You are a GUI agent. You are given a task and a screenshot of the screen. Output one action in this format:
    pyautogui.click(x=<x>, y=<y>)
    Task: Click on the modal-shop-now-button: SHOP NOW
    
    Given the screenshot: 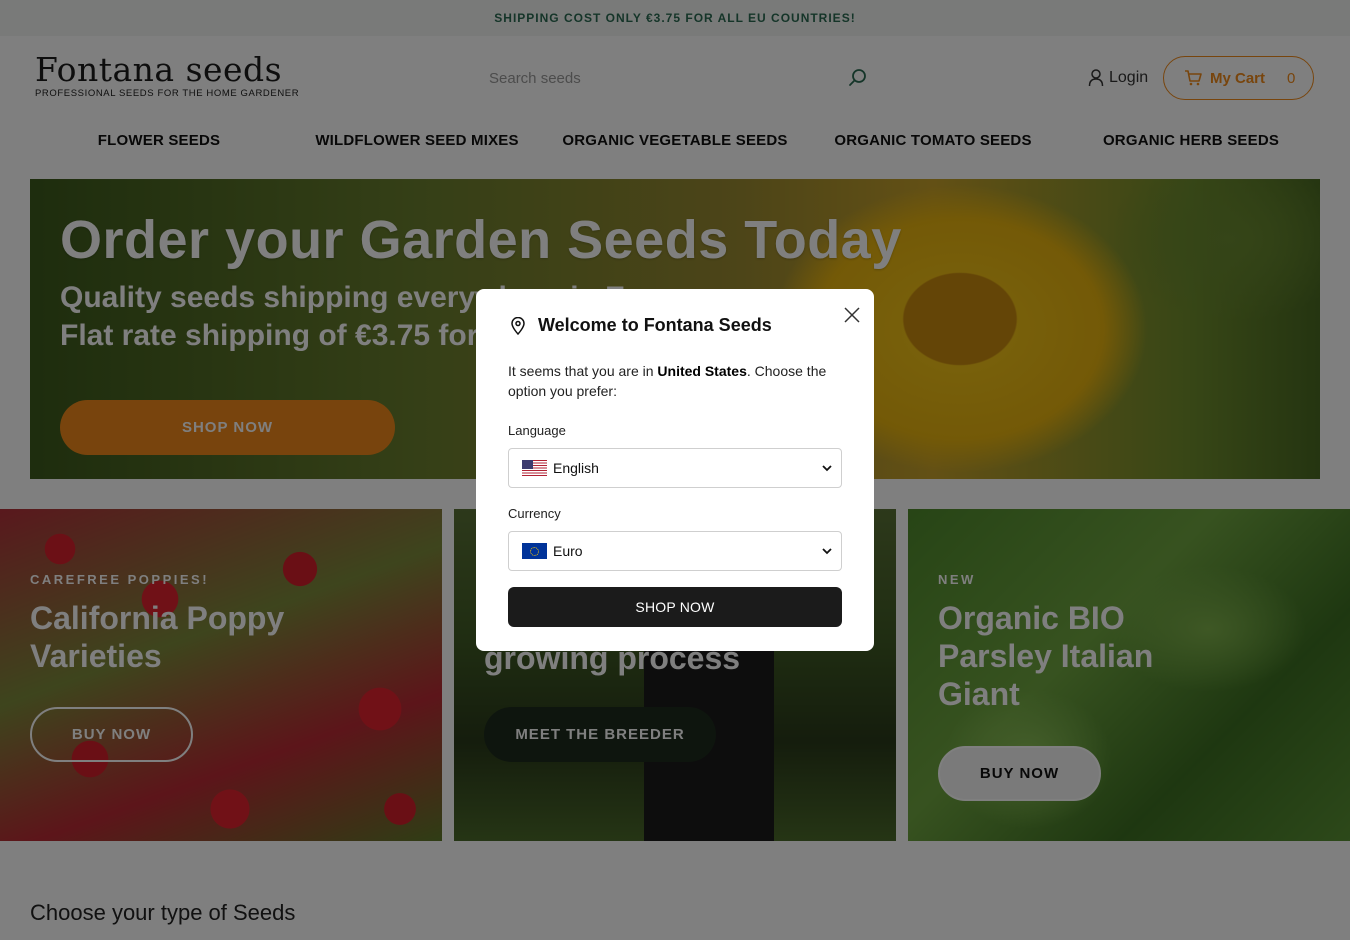 What is the action you would take?
    pyautogui.click(x=675, y=607)
    